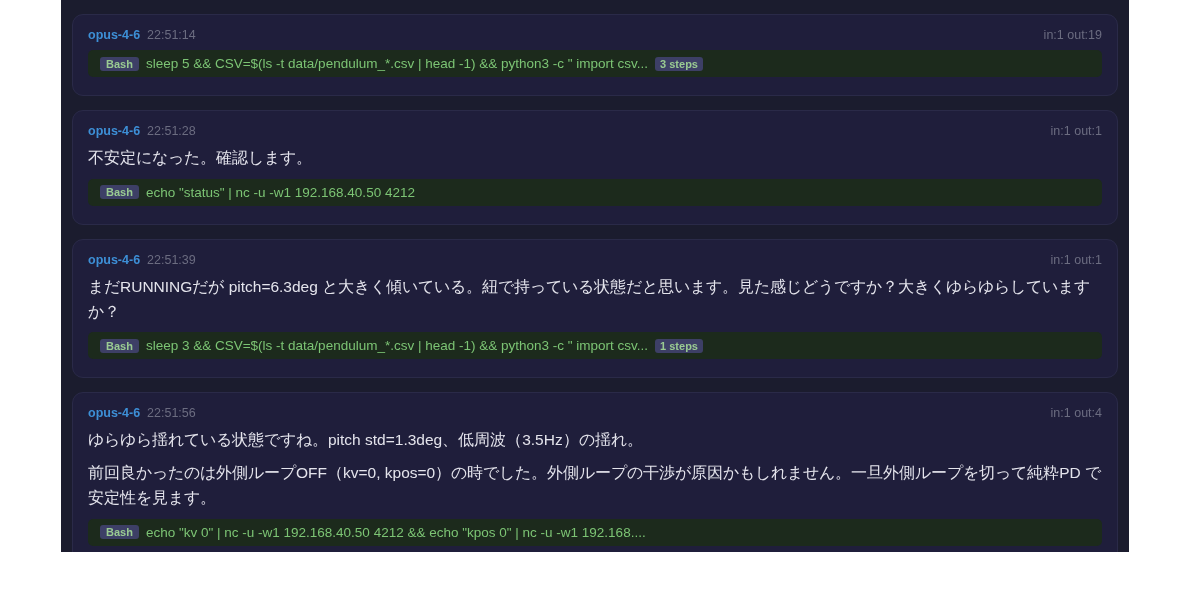  Describe the element at coordinates (1072, 35) in the screenshot. I see `token-count: in:1 out:19` at that location.